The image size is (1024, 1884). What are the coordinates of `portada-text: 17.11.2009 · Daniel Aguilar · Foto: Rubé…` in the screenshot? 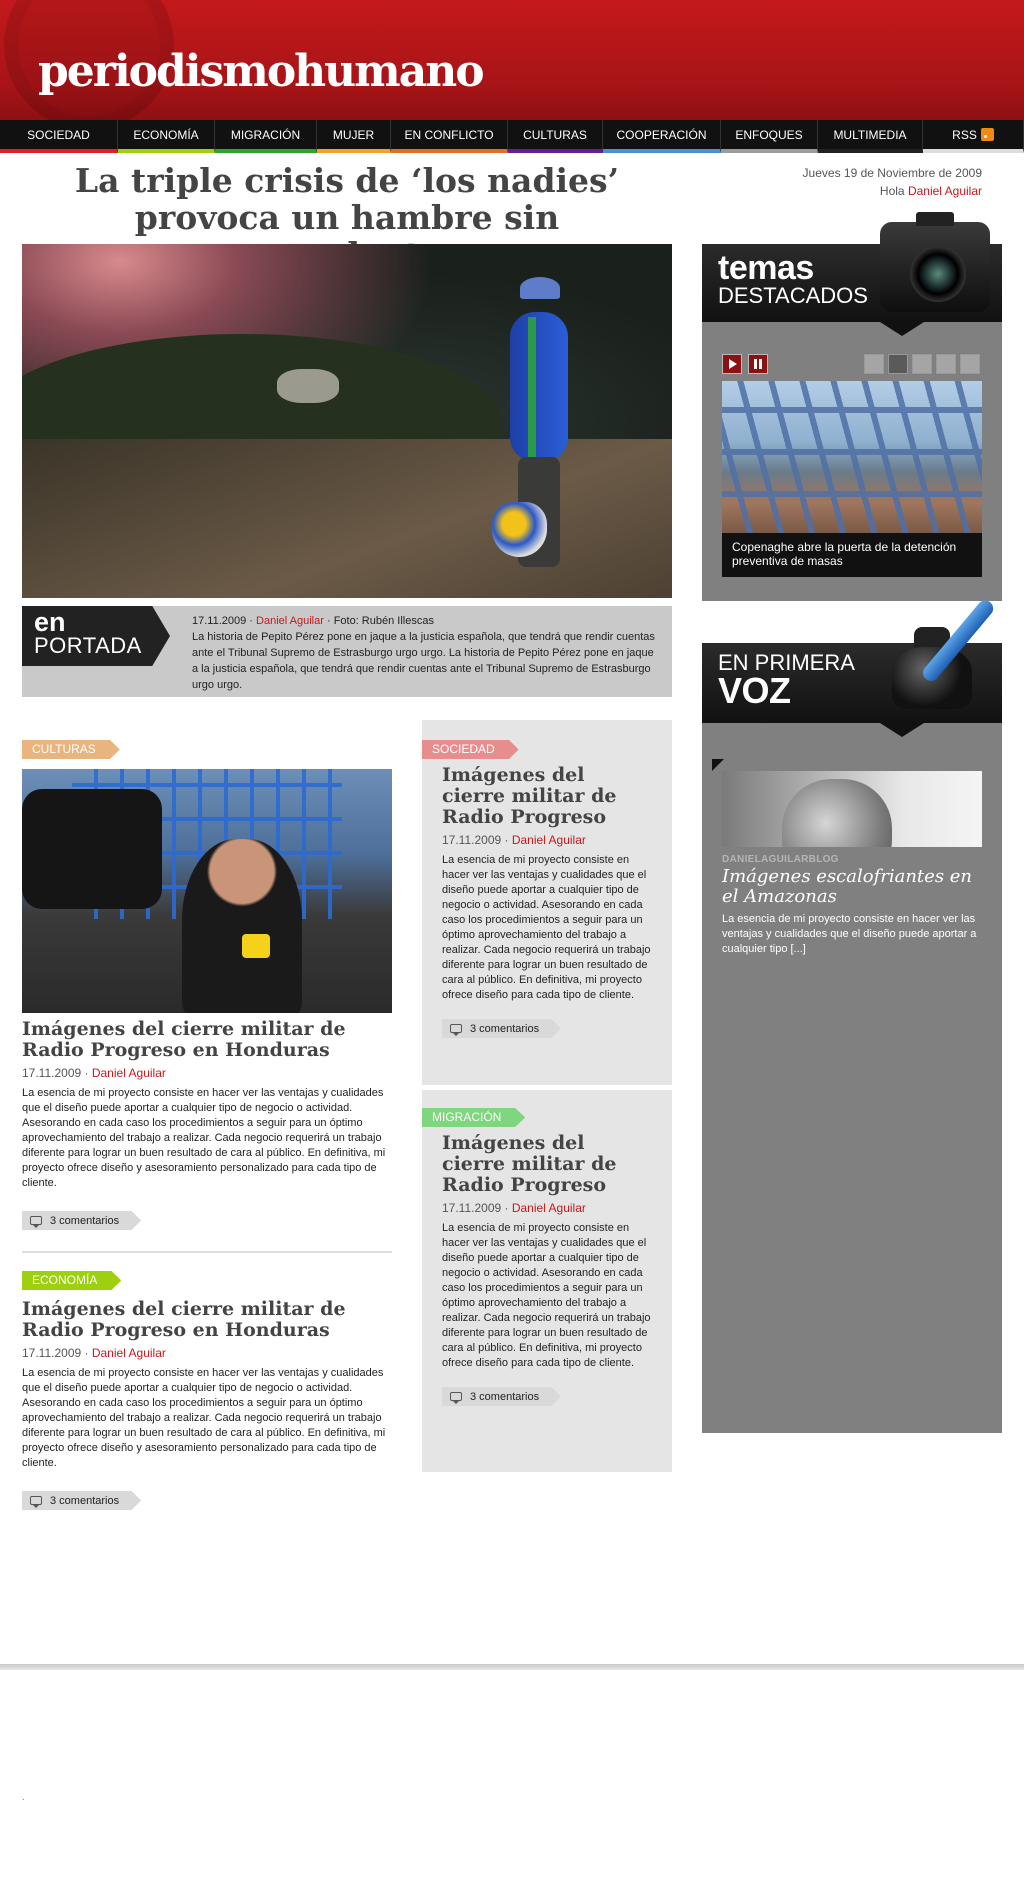 It's located at (427, 653).